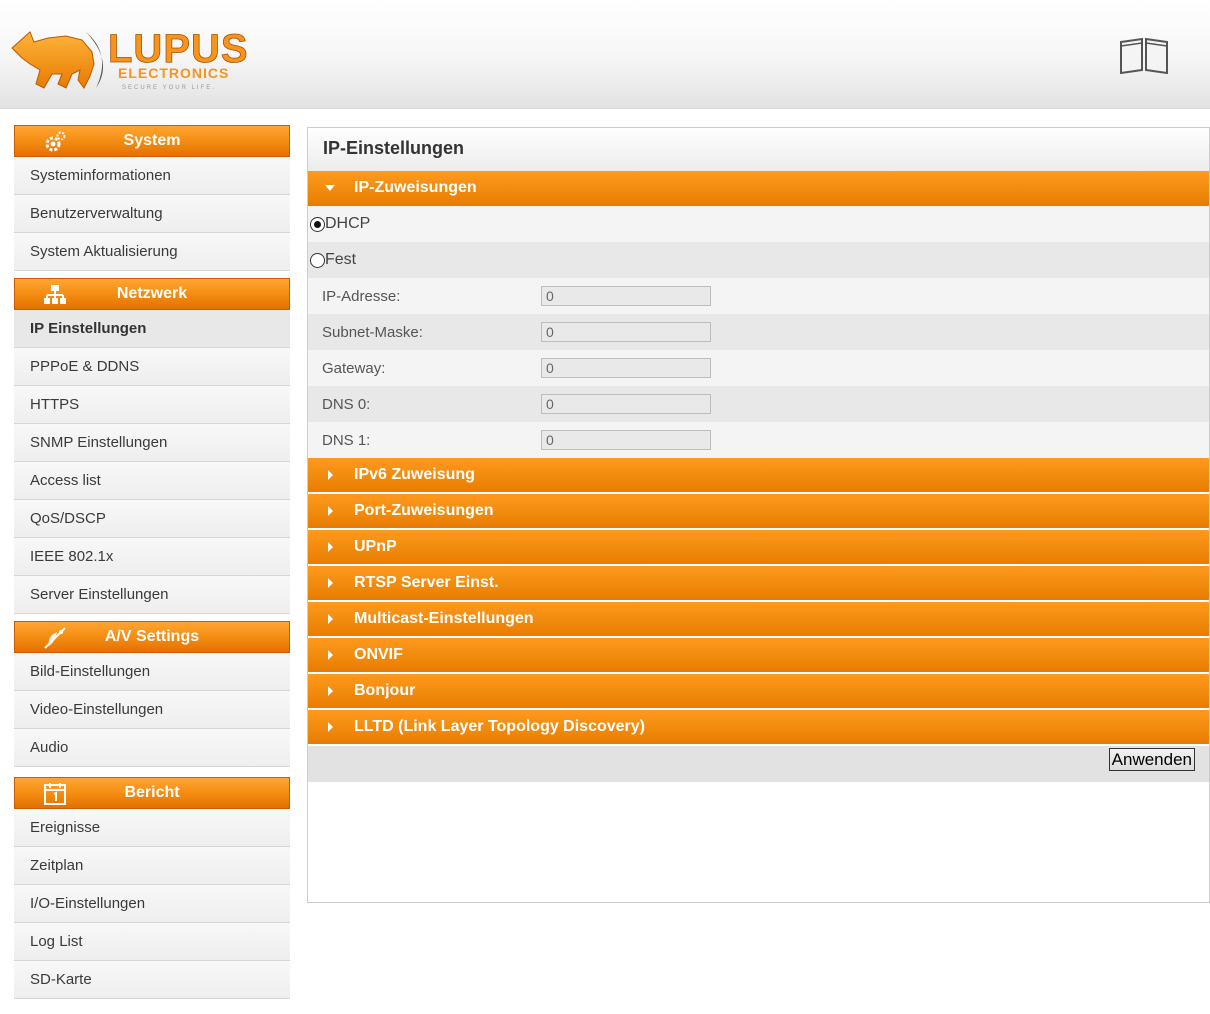 This screenshot has width=1210, height=1014. I want to click on section-rtsp-server: RTSP Server Einst., so click(758, 584).